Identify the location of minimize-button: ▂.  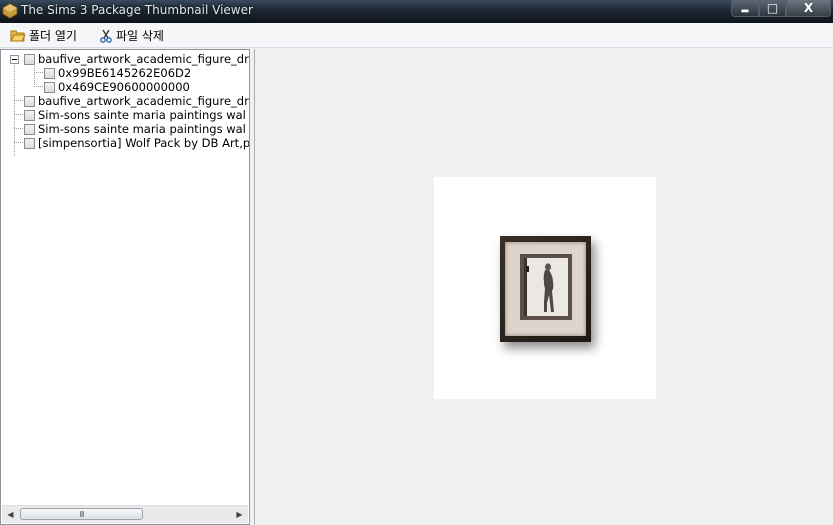
(745, 8).